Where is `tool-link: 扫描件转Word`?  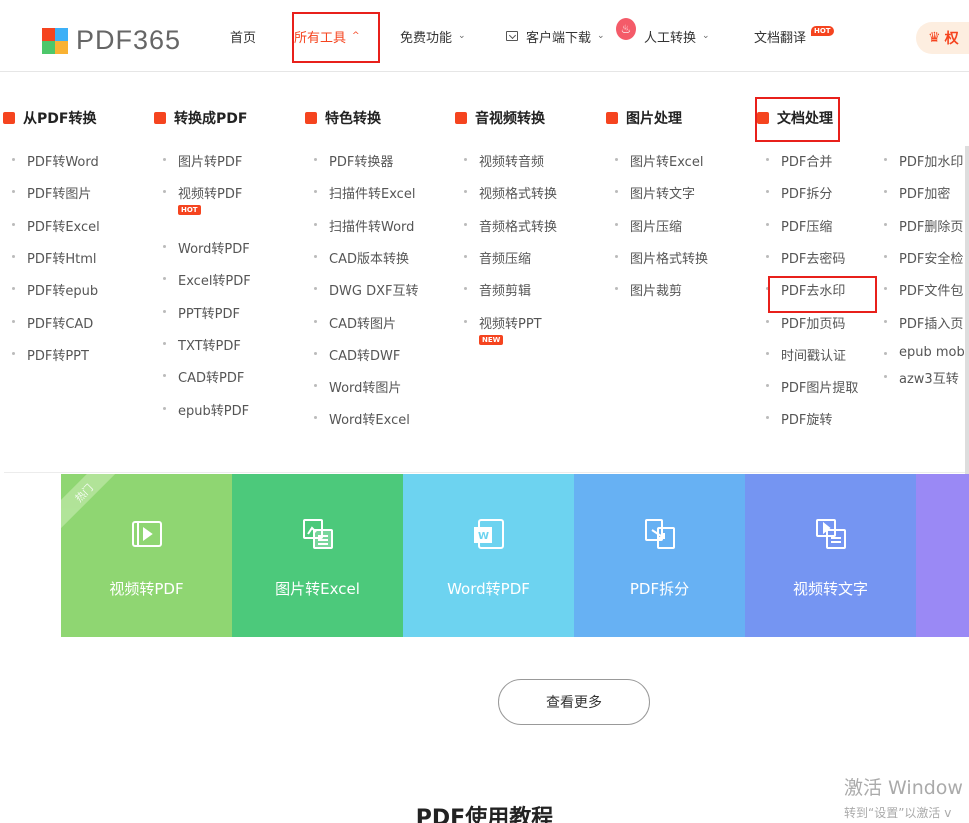
tool-link: 扫描件转Word is located at coordinates (363, 225).